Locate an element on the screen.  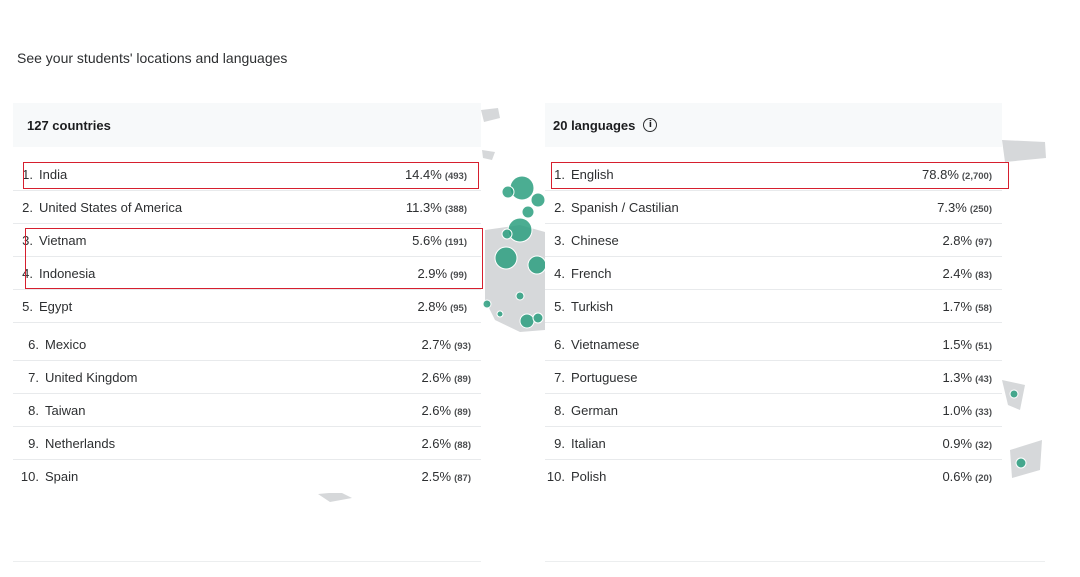
percent: 1.0% is located at coordinates (957, 410).